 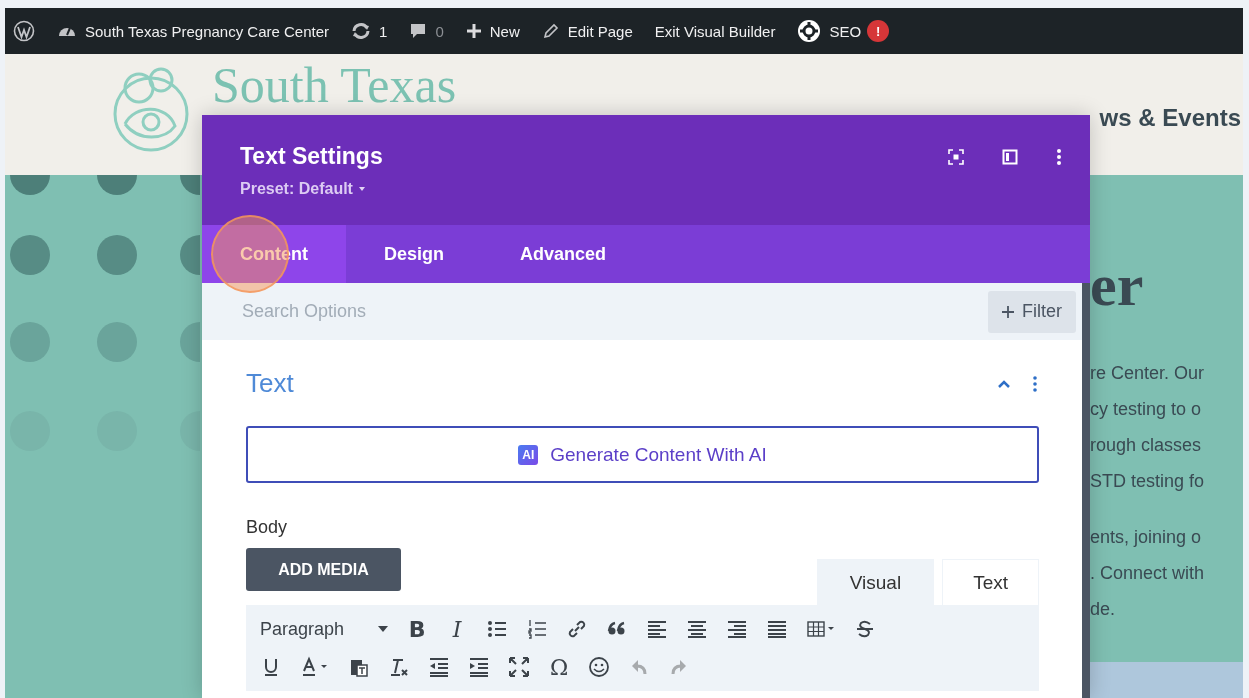 I want to click on sidebar-layout-icon, so click(x=1010, y=157).